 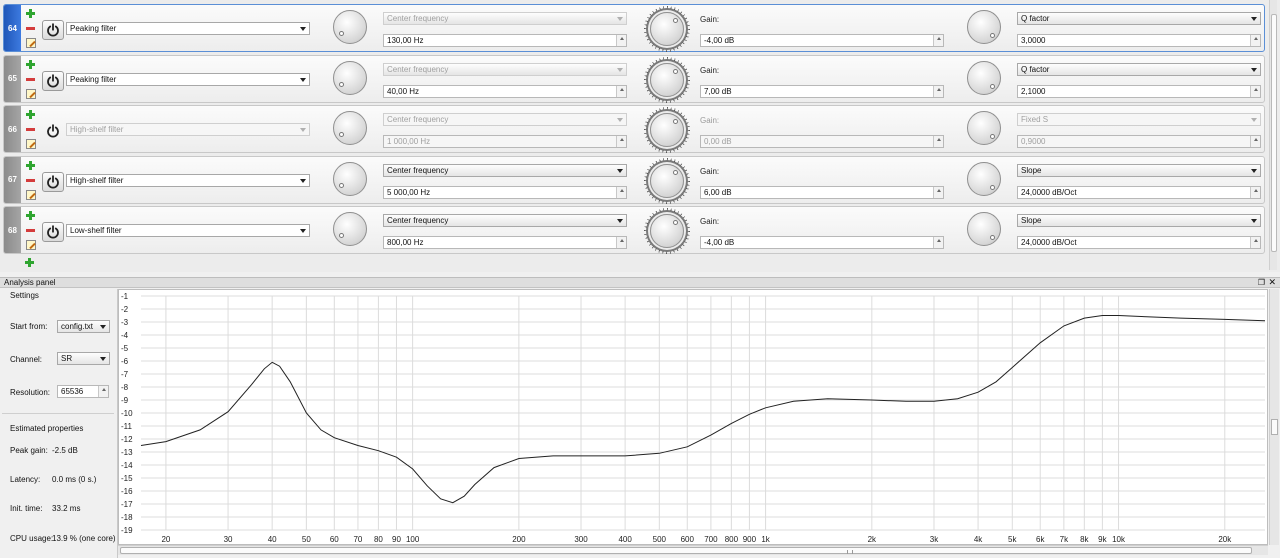 What do you see at coordinates (688, 539) in the screenshot?
I see `x-tick-label: 600` at bounding box center [688, 539].